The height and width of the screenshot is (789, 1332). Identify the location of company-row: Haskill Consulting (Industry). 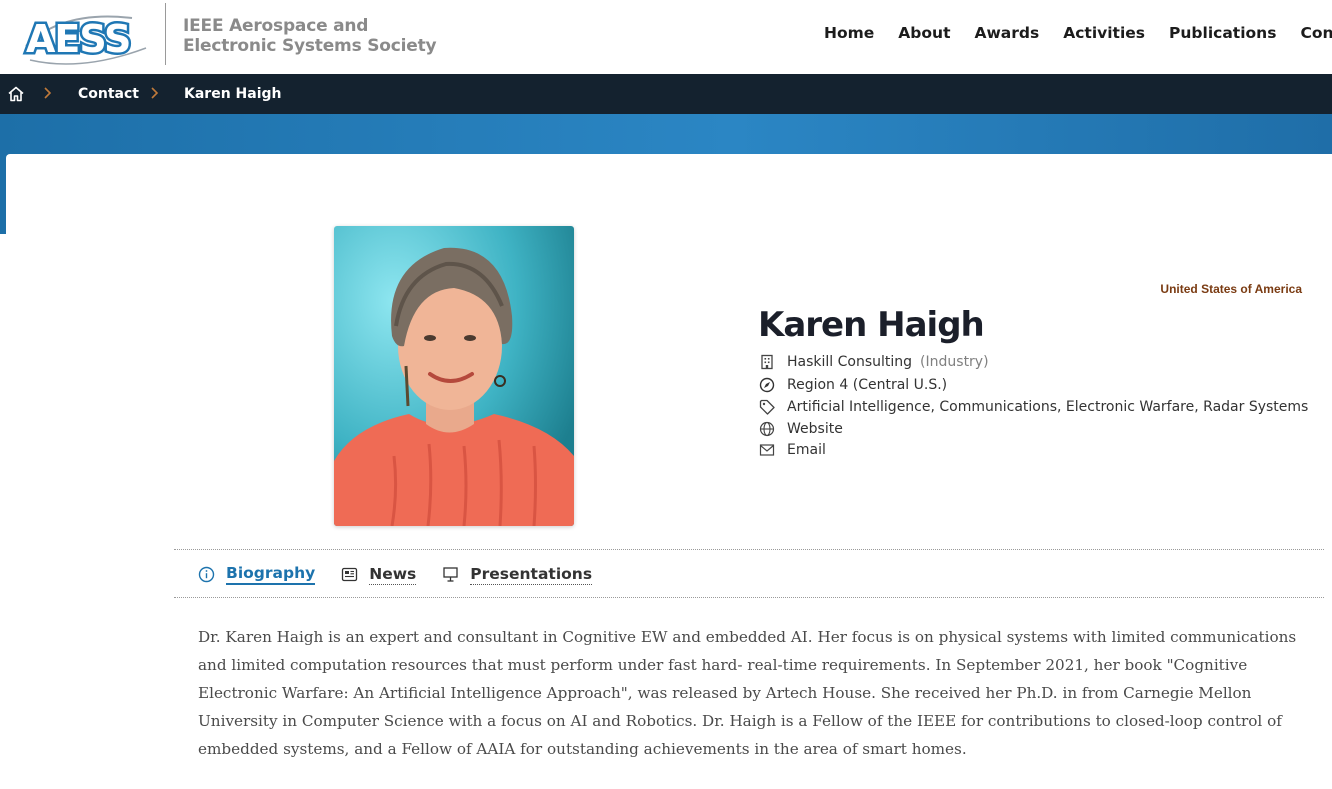
(873, 362).